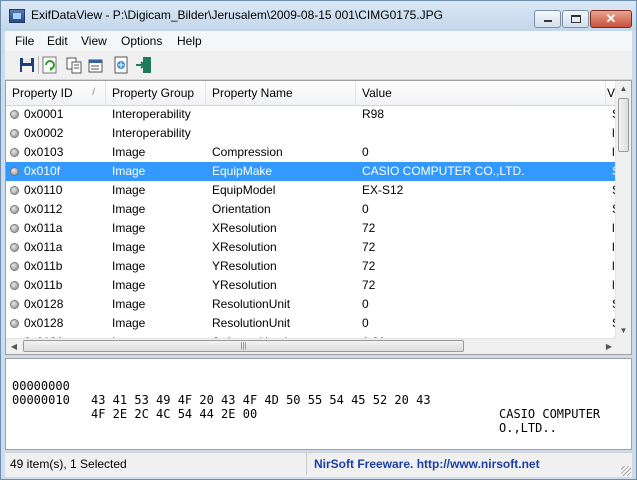 The height and width of the screenshot is (480, 637). Describe the element at coordinates (244, 285) in the screenshot. I see `table-cell: YResolution` at that location.